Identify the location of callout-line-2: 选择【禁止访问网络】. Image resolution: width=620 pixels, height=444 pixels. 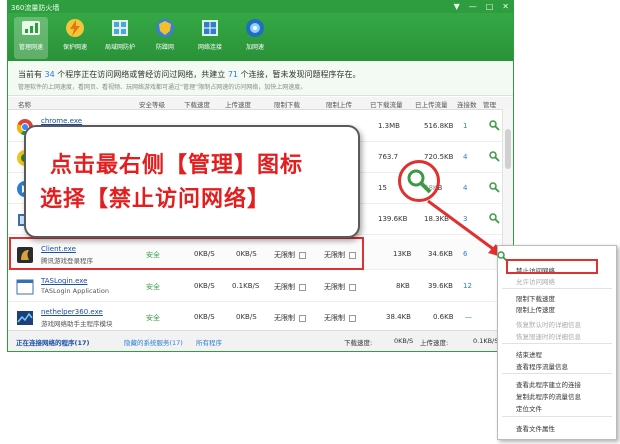
(155, 199).